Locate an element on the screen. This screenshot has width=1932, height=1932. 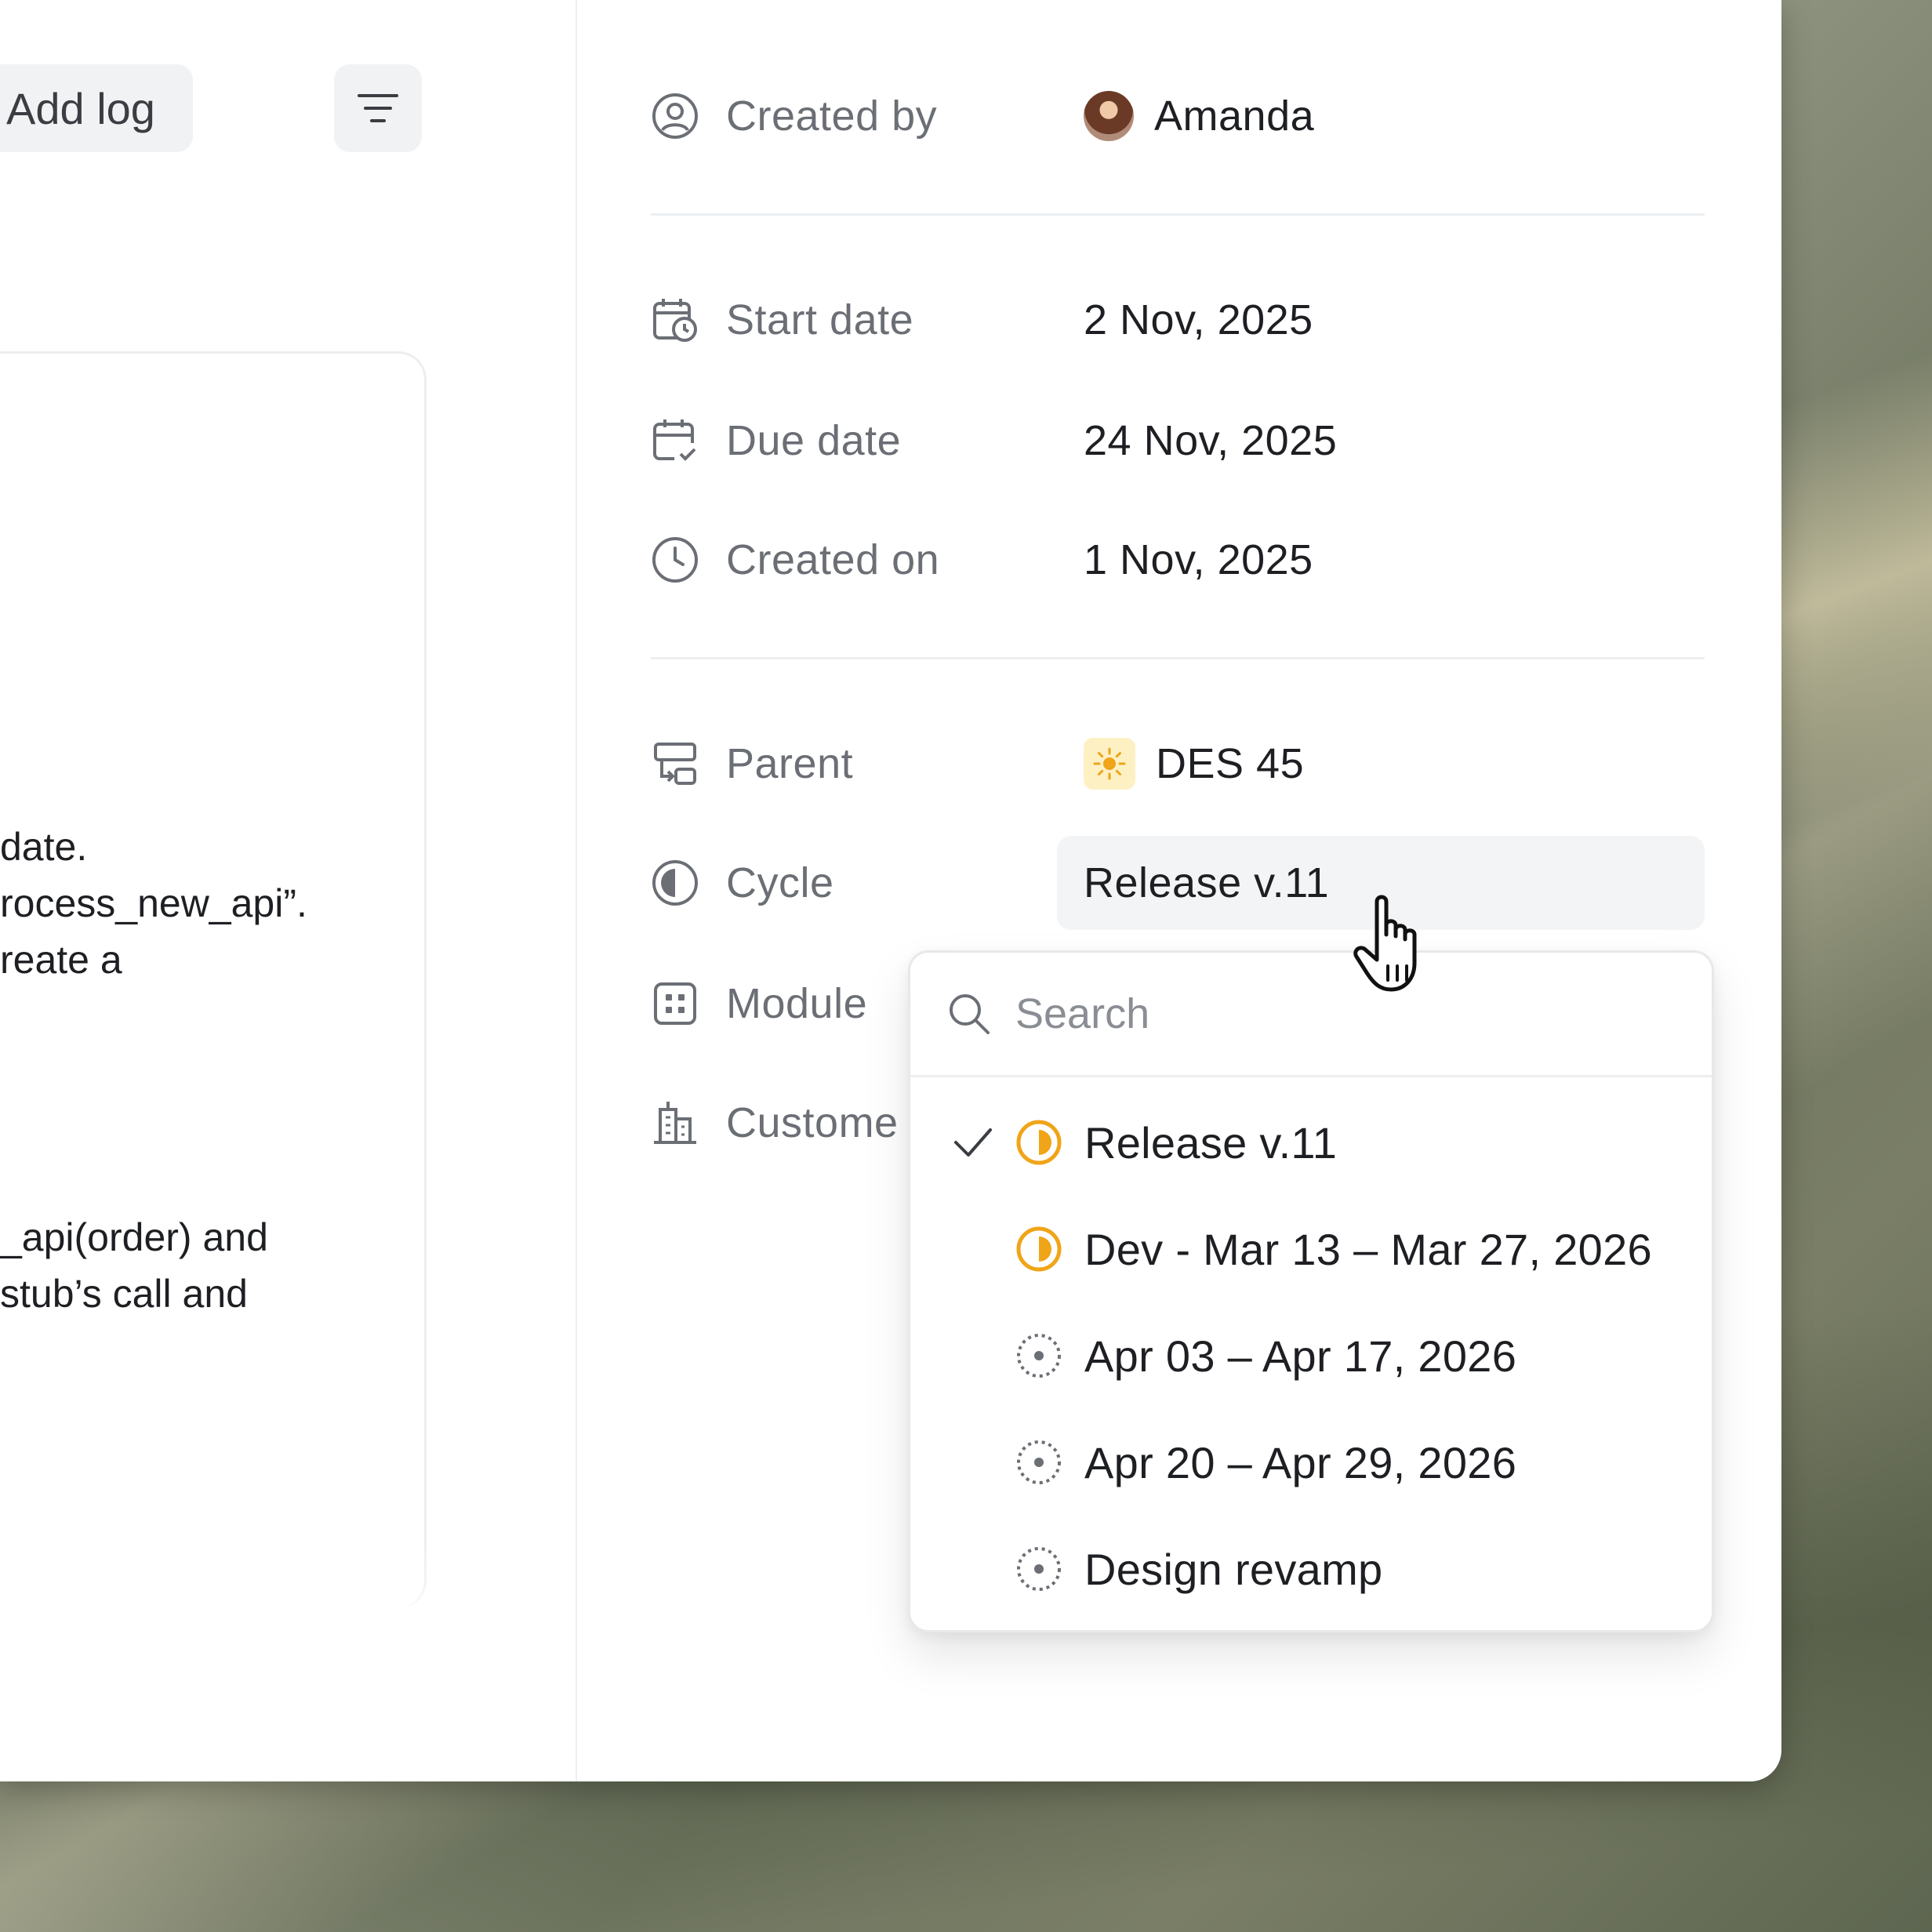
parent-value: DES 45 is located at coordinates (1194, 763).